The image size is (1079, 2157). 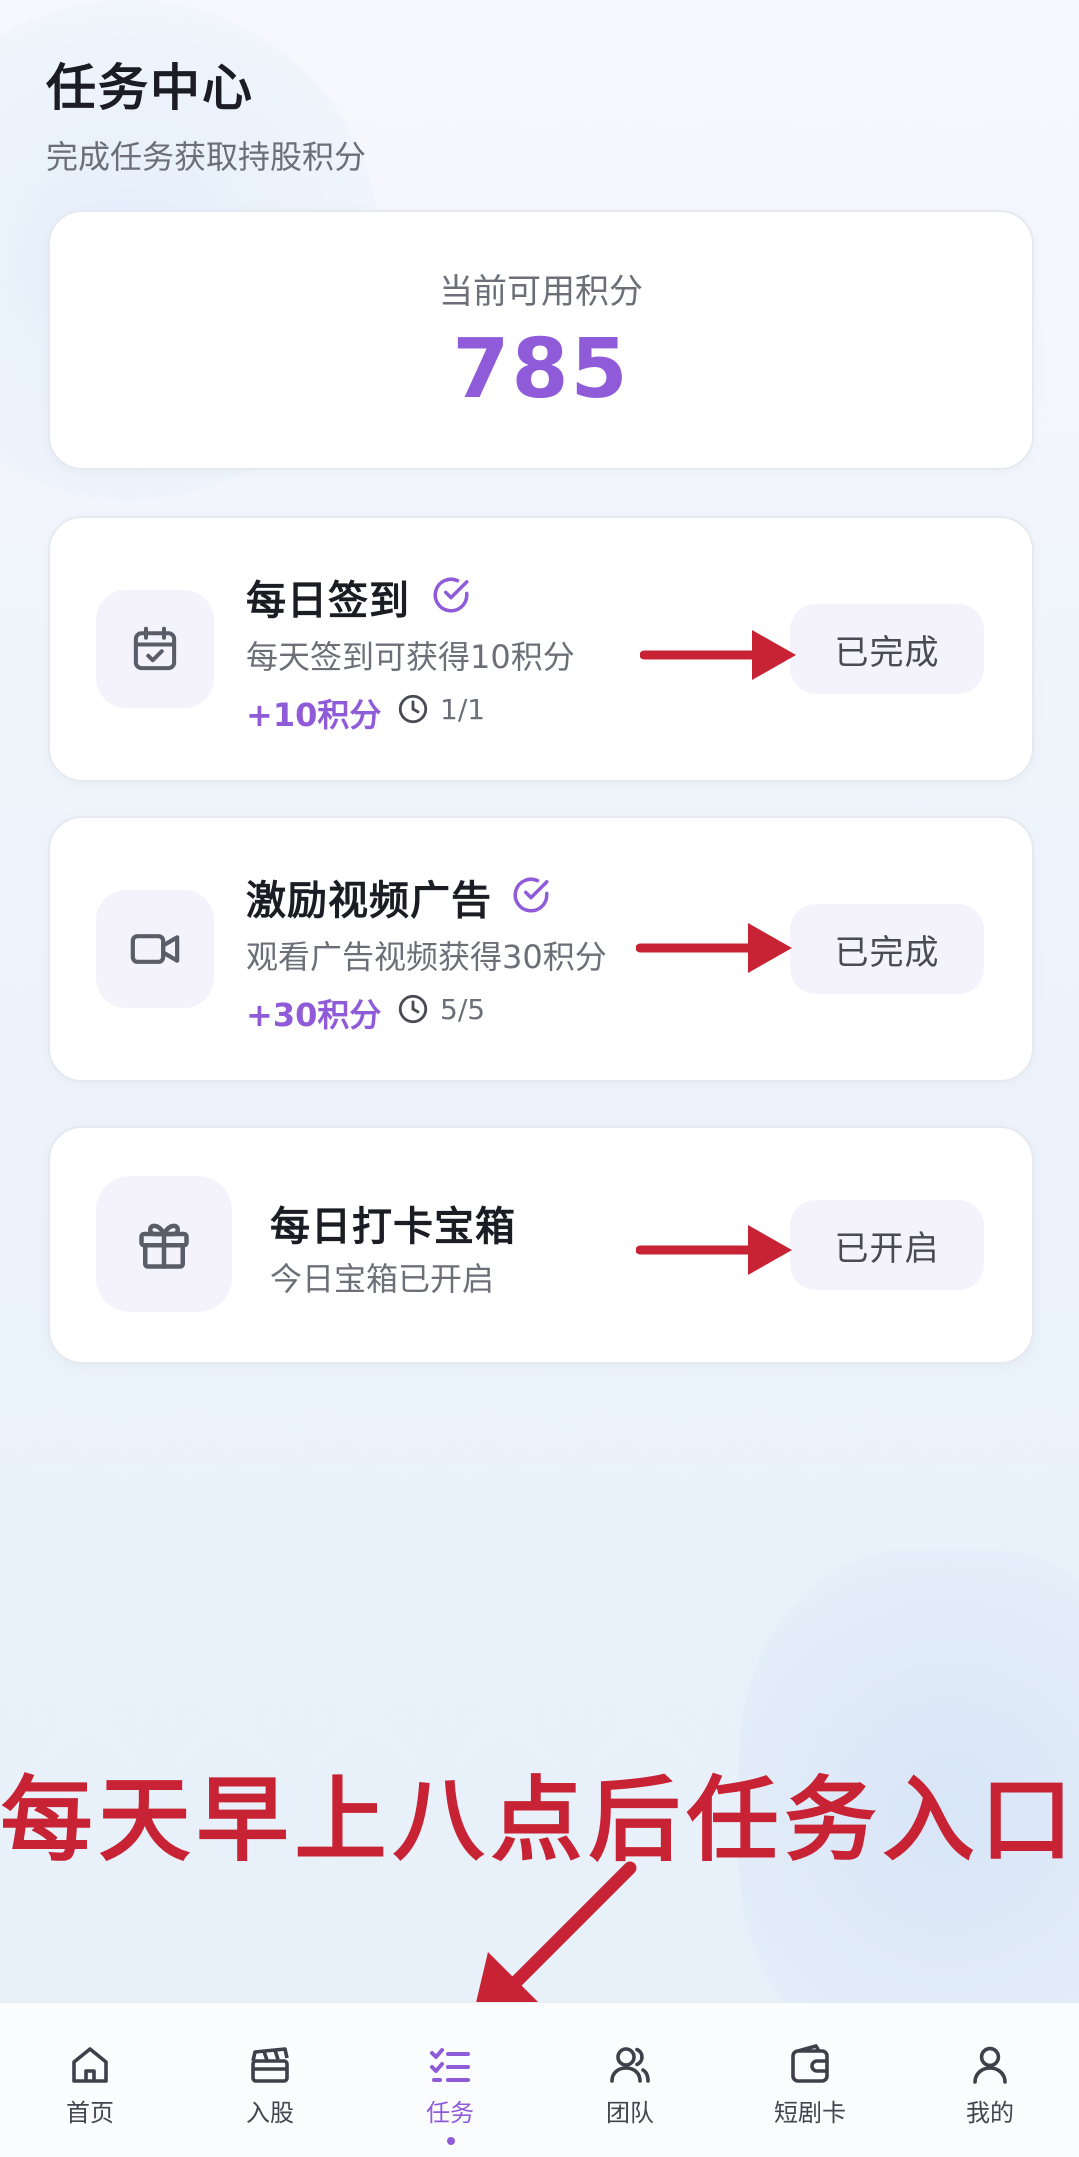 I want to click on task-progress: 1/1, so click(x=440, y=709).